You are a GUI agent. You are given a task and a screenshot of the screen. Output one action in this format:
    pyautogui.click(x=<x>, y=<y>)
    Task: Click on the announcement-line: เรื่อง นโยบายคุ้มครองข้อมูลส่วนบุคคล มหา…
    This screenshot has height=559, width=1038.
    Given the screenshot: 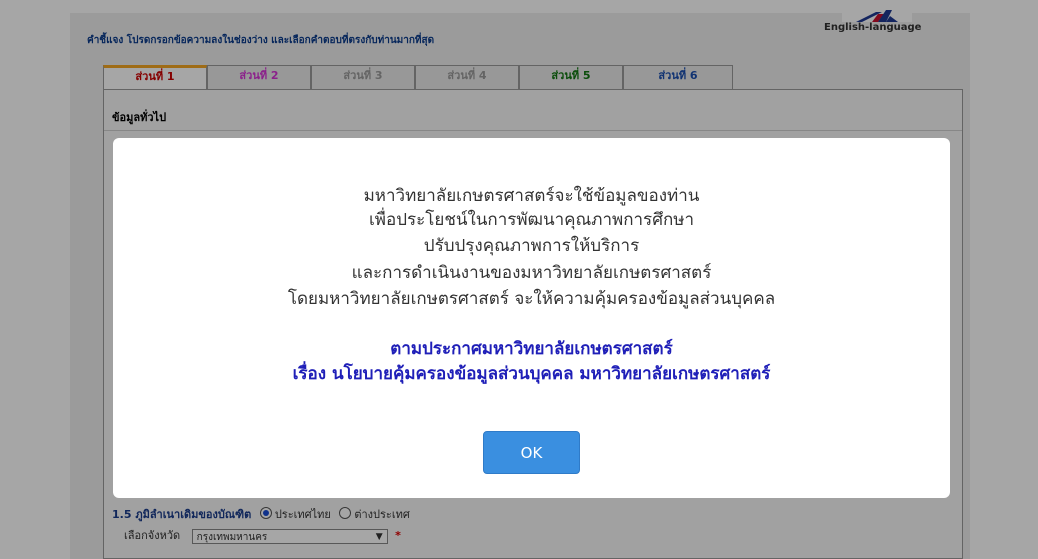 What is the action you would take?
    pyautogui.click(x=531, y=374)
    